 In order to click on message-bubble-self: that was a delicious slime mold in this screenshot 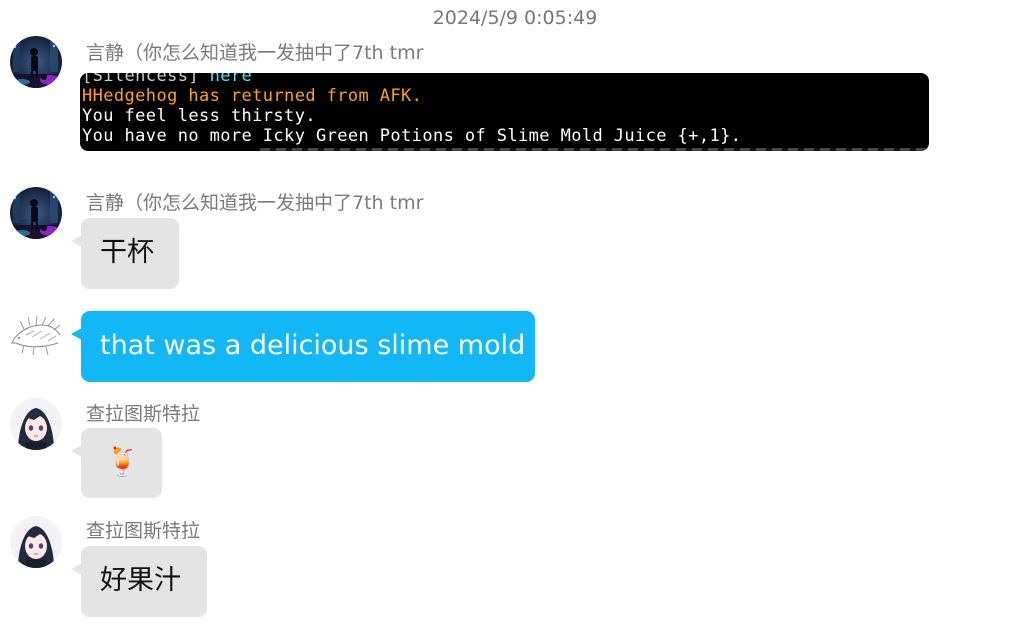, I will do `click(303, 346)`.